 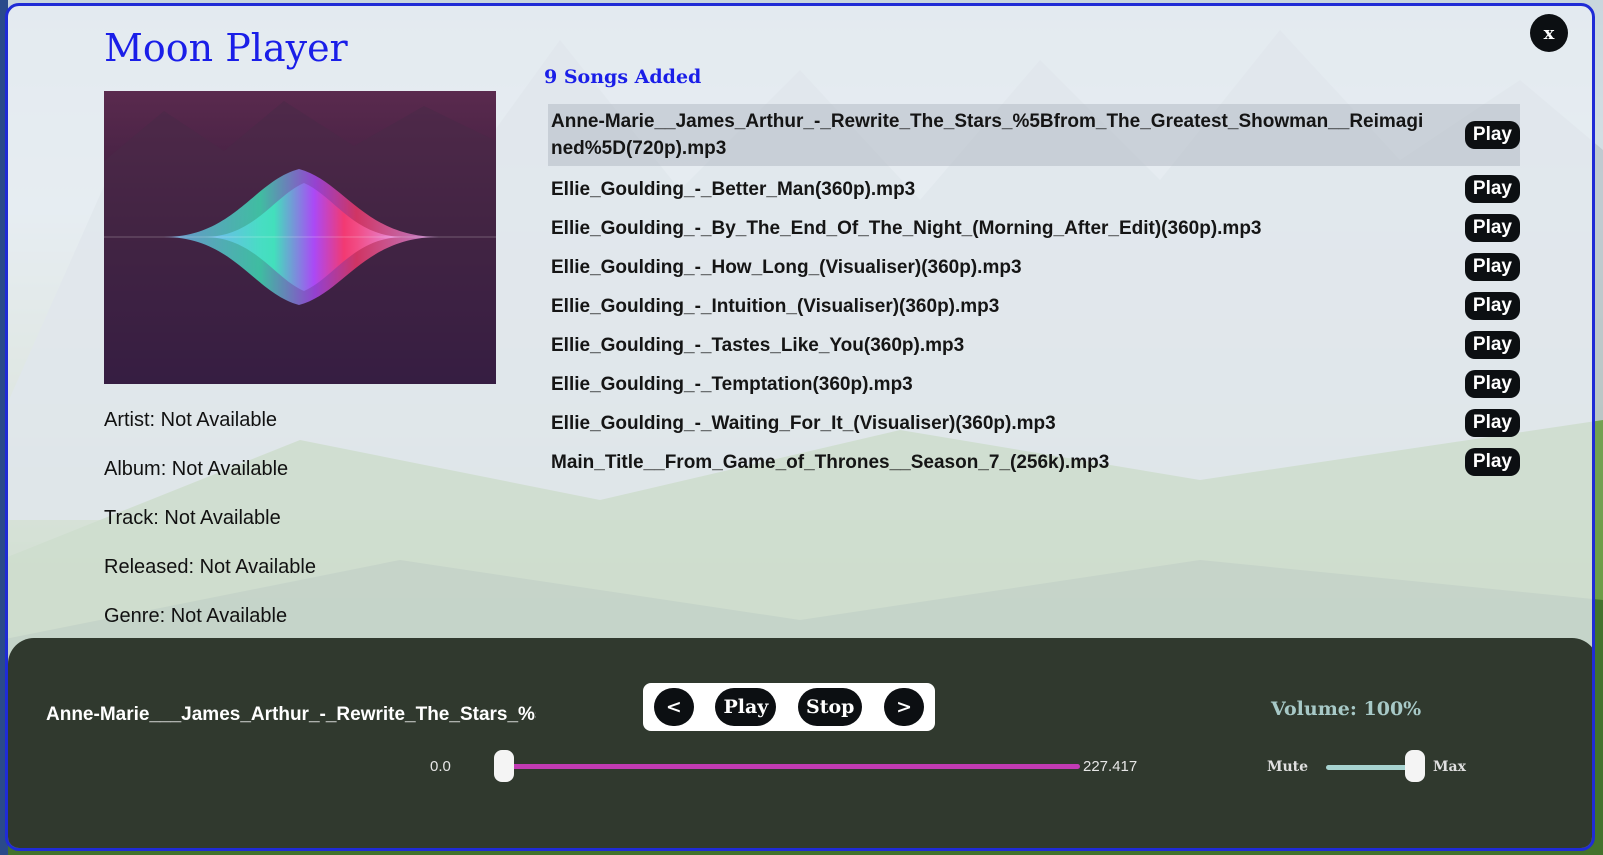 I want to click on seek-bar, so click(x=790, y=766).